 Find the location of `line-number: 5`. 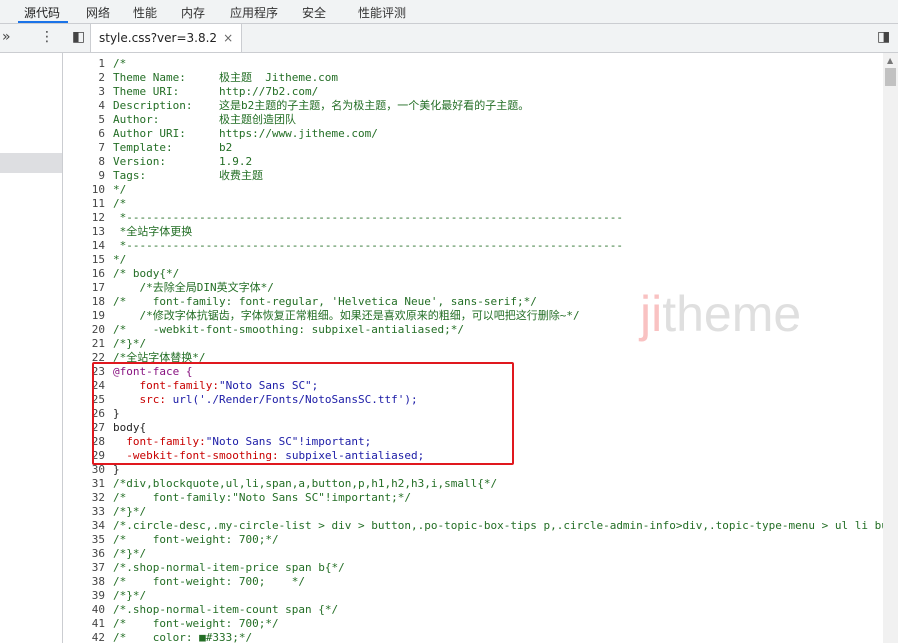

line-number: 5 is located at coordinates (88, 120).